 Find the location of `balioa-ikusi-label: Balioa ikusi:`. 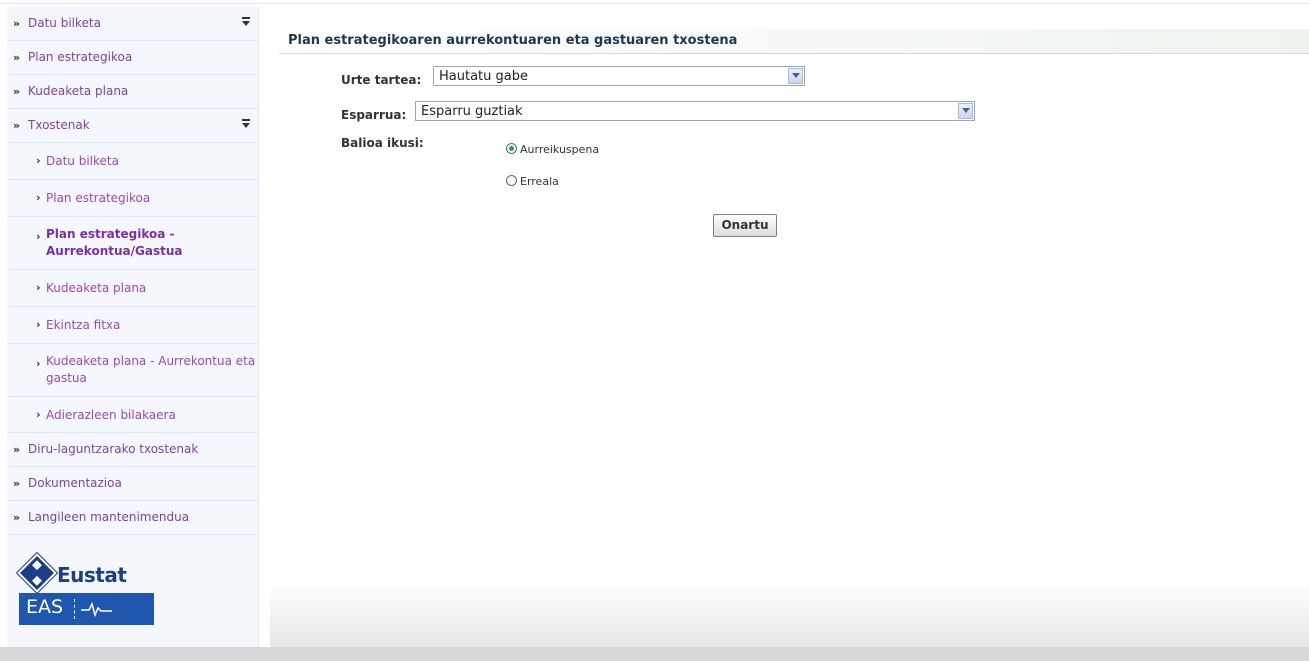

balioa-ikusi-label: Balioa ikusi: is located at coordinates (382, 143).